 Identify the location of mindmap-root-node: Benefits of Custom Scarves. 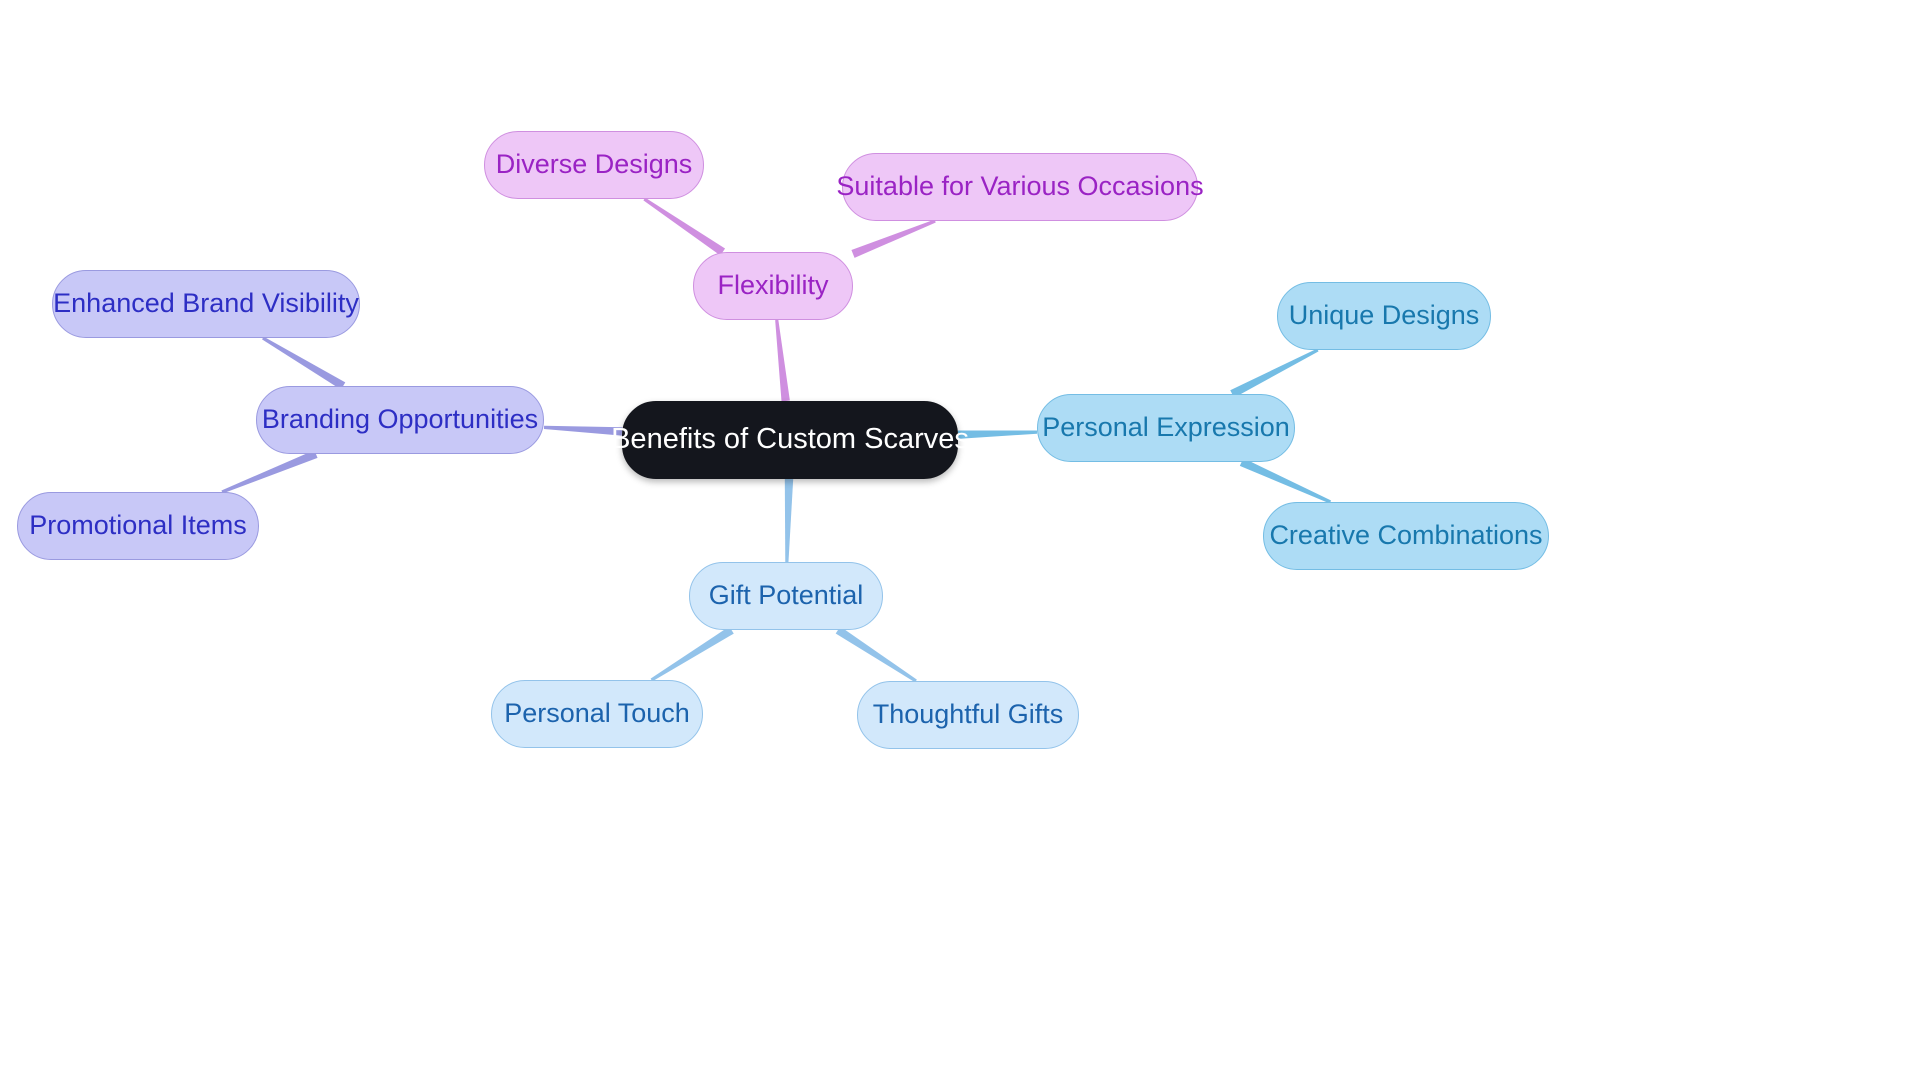
(790, 440).